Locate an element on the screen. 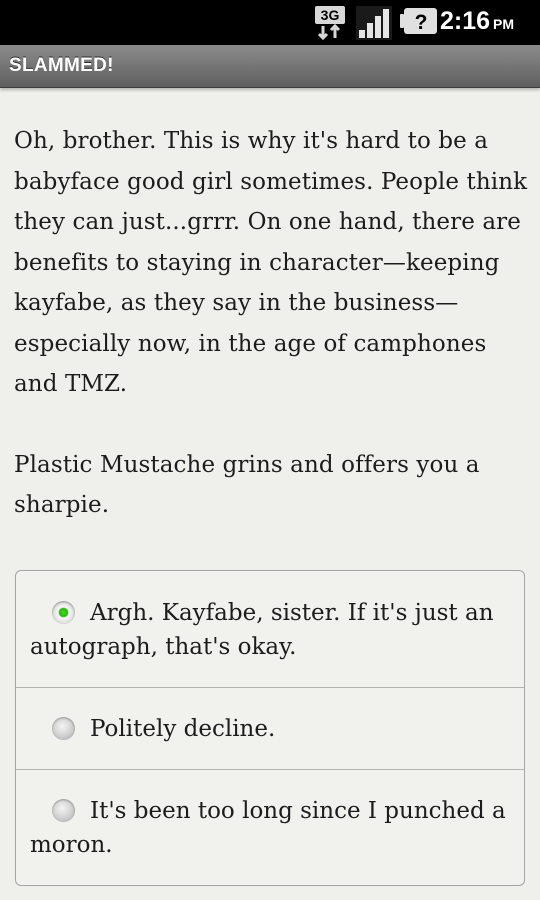 This screenshot has width=540, height=900. radio-button-selected is located at coordinates (63, 612).